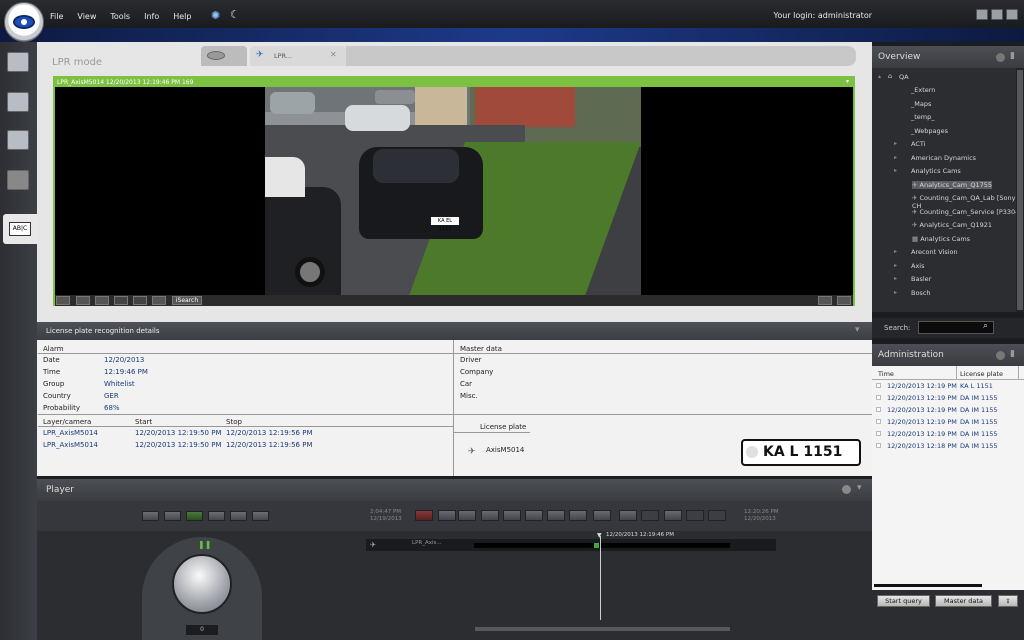 Image resolution: width=1024 pixels, height=640 pixels. What do you see at coordinates (1008, 601) in the screenshot?
I see `admin-export-icon: ⇪` at bounding box center [1008, 601].